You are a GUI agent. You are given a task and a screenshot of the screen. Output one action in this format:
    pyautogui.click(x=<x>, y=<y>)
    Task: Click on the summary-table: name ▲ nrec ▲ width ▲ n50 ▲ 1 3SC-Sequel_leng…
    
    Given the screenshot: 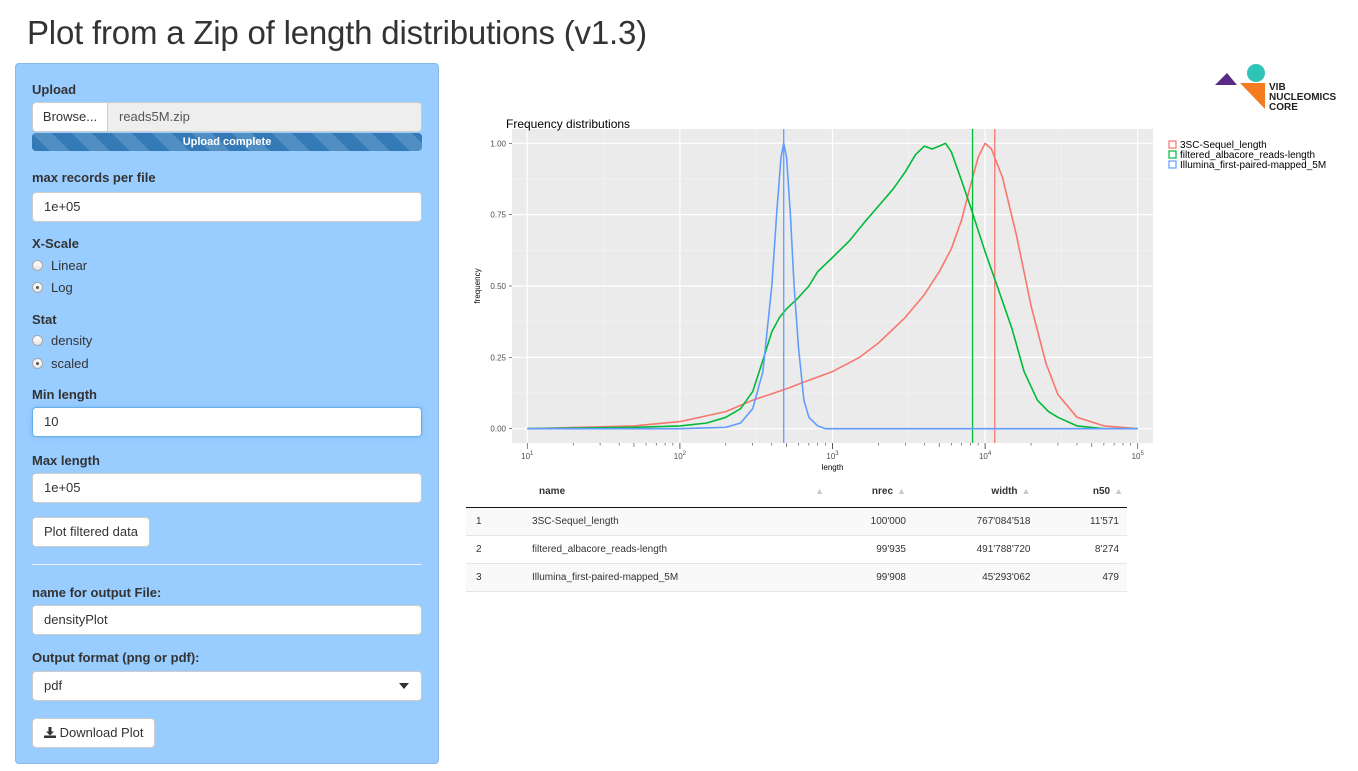 What is the action you would take?
    pyautogui.click(x=796, y=534)
    